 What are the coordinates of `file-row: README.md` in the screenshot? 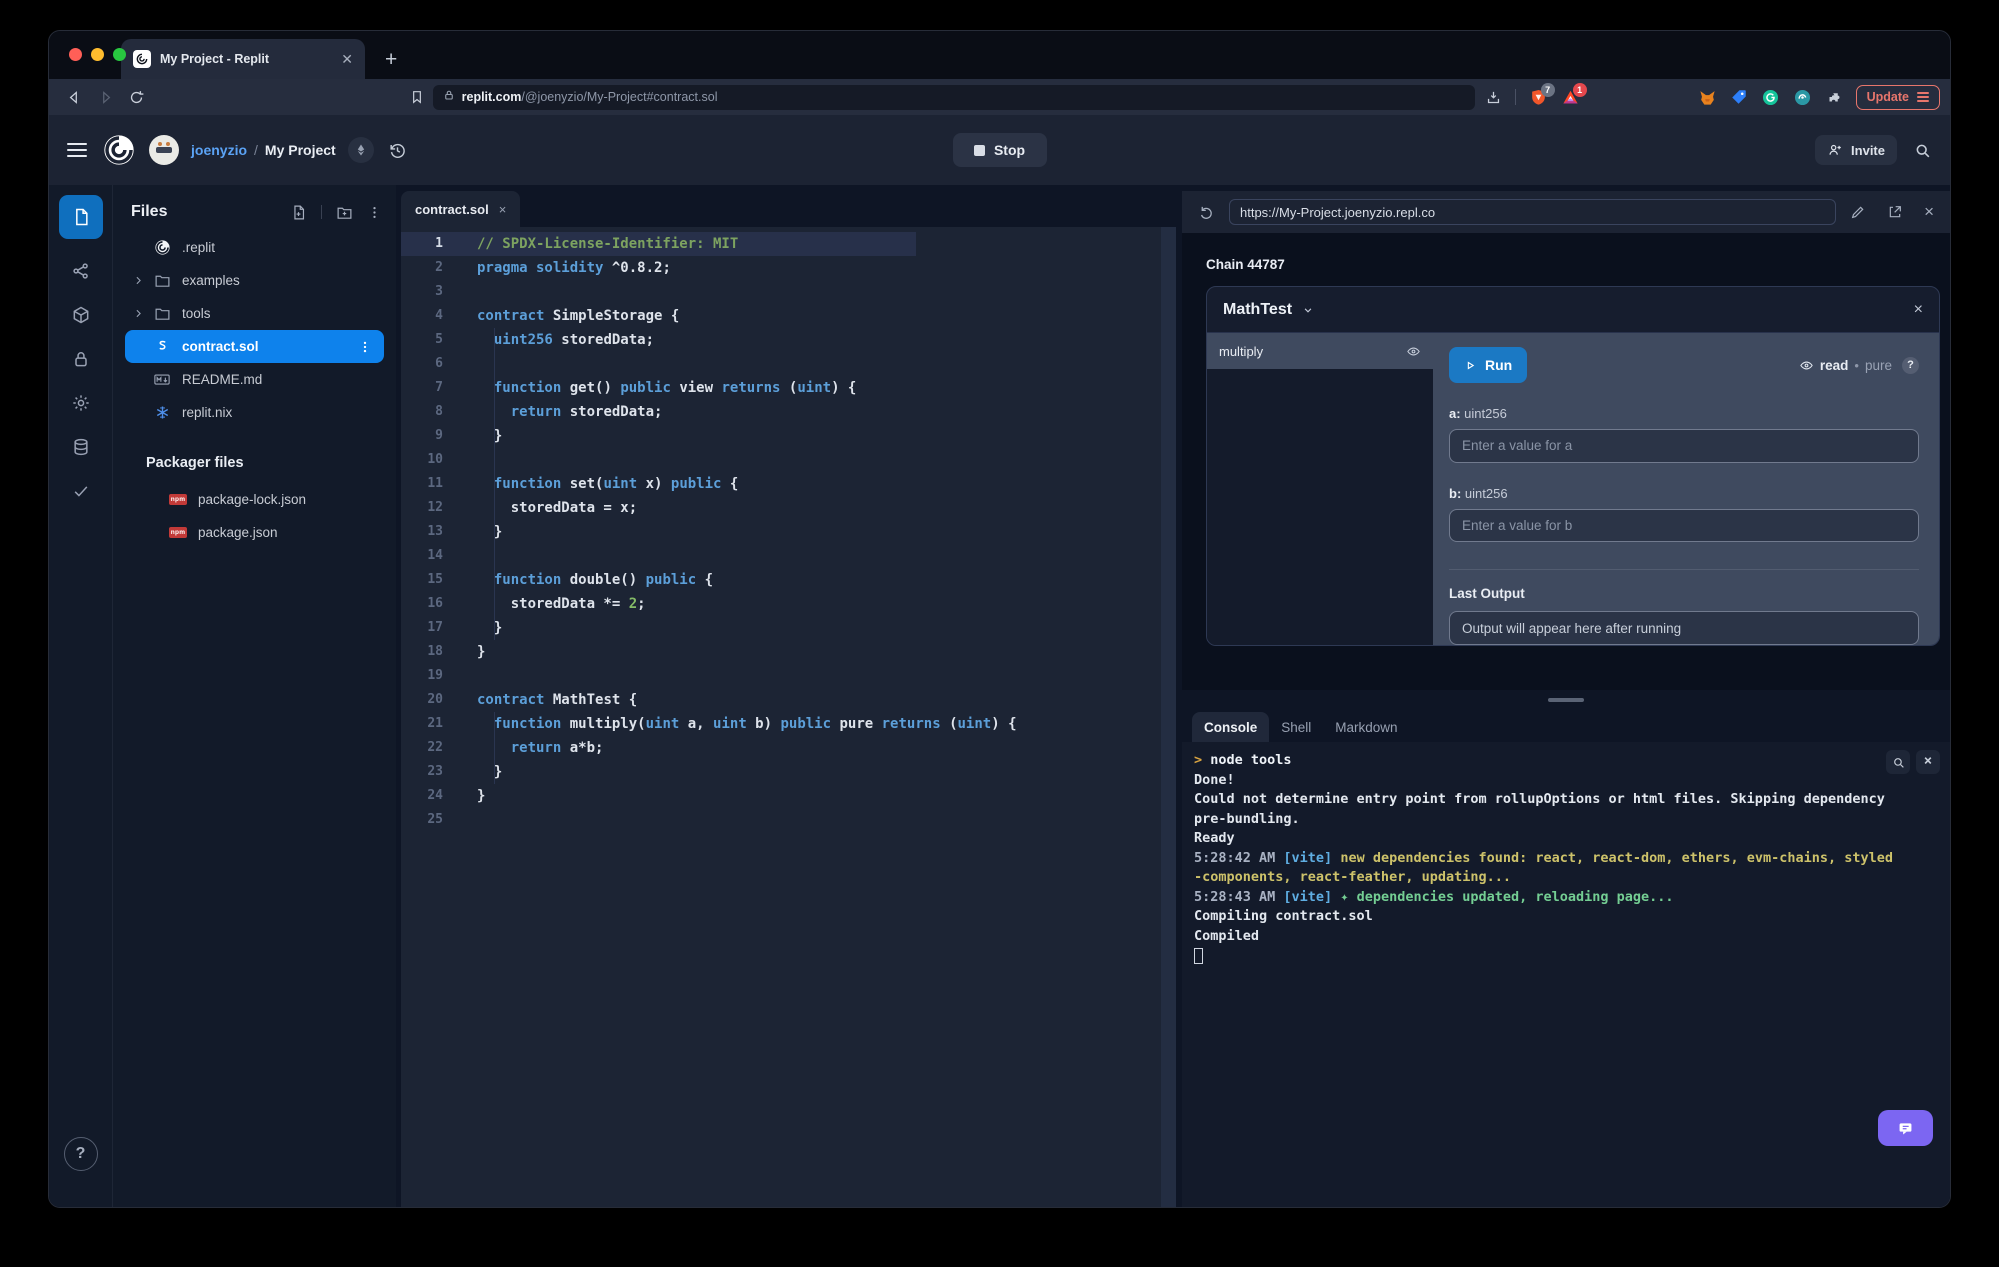 It's located at (254, 379).